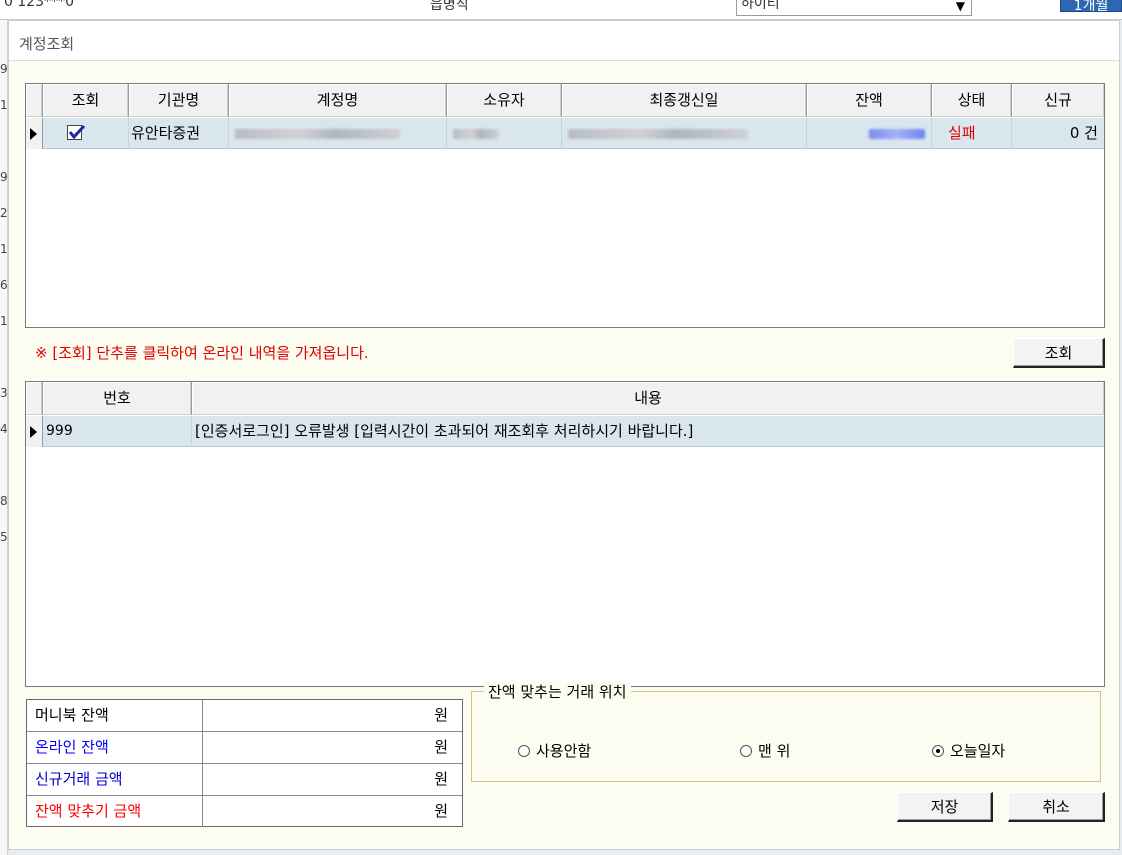 The image size is (1122, 855). I want to click on balance-row-new-transactions: 신규거래 금액 원, so click(244, 780).